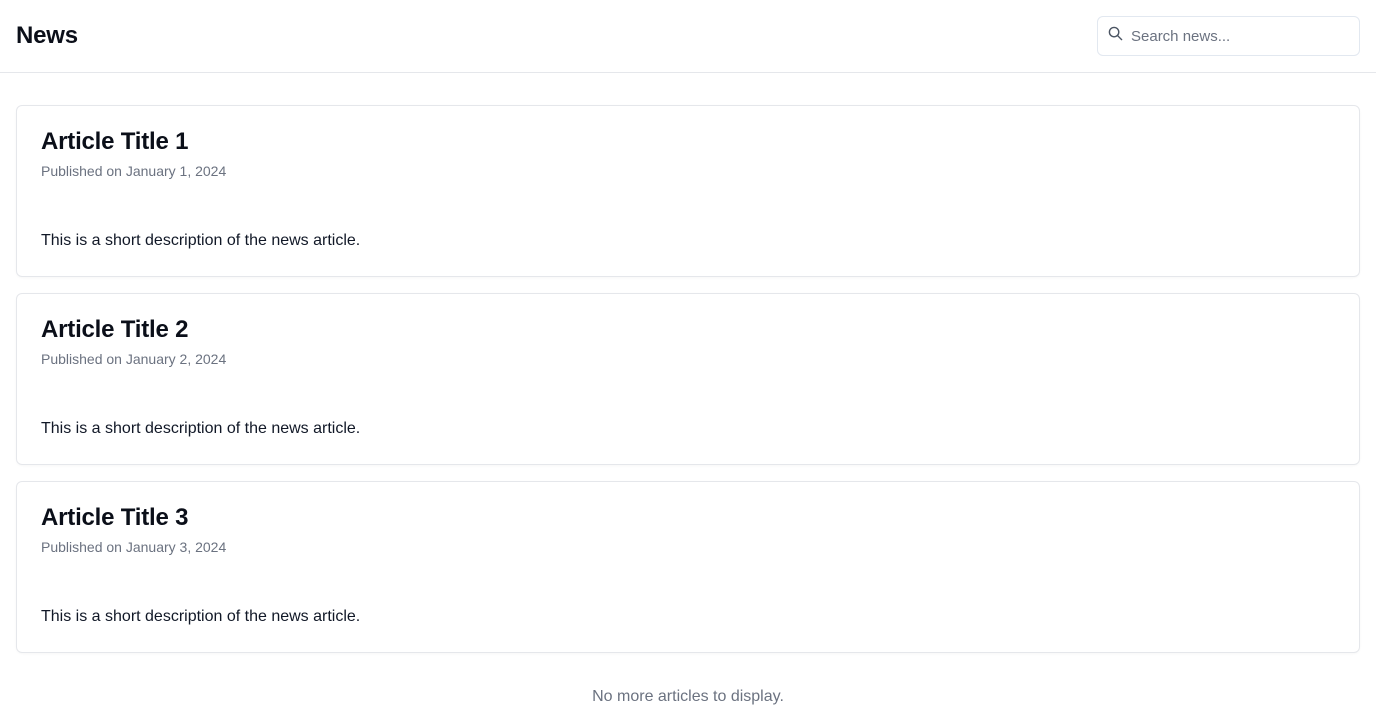  I want to click on article-title: Article Title 1, so click(688, 142).